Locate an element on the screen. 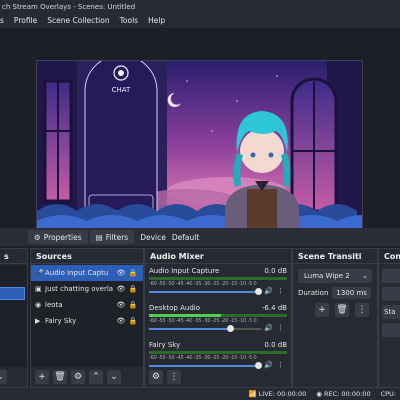 The height and width of the screenshot is (400, 400). properties-button: ⚙ Properties is located at coordinates (58, 237).